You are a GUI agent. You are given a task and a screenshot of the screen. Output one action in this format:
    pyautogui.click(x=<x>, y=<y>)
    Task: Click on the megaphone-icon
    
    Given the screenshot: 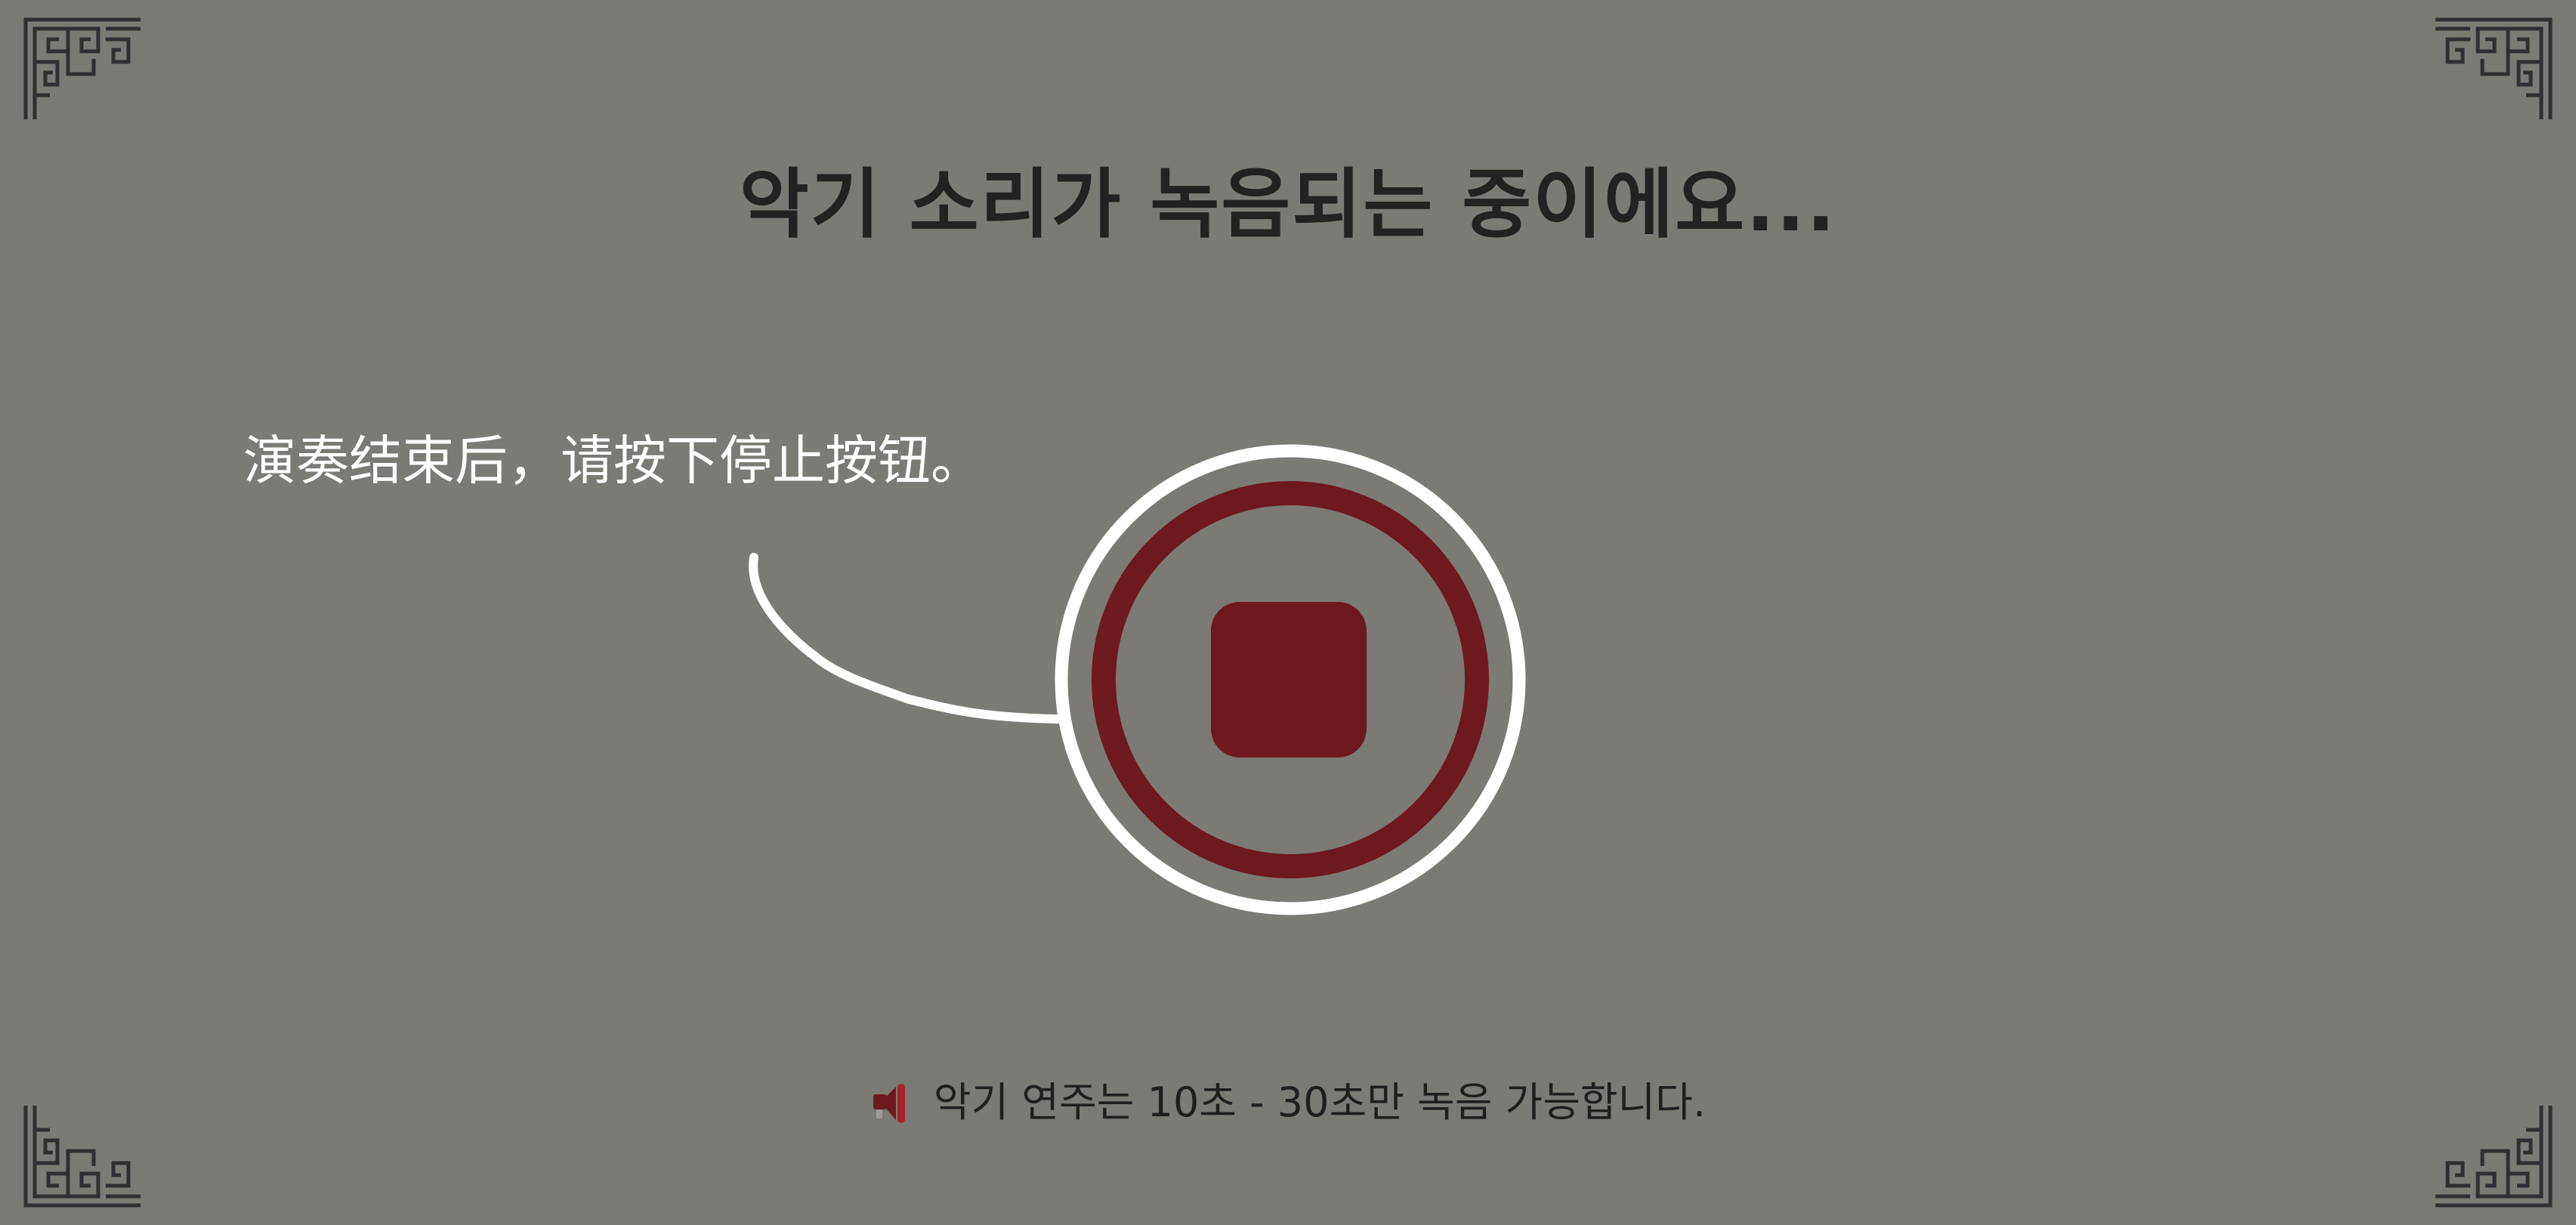 What is the action you would take?
    pyautogui.click(x=893, y=1102)
    